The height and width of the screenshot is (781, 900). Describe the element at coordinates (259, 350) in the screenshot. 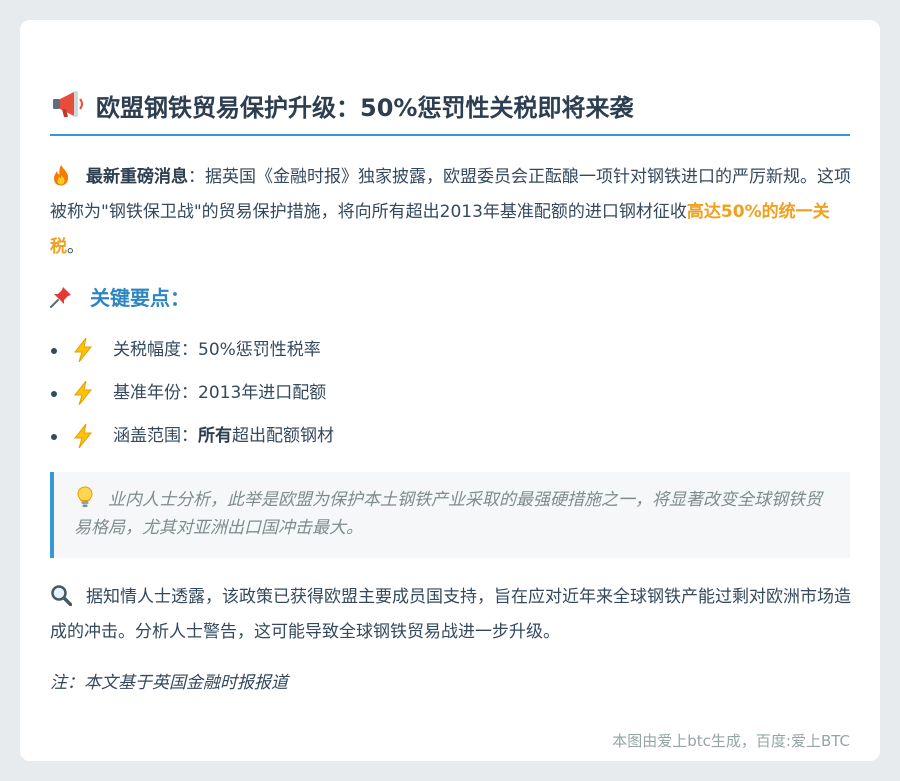

I see `key-point-value: 50%惩罚性税率` at that location.